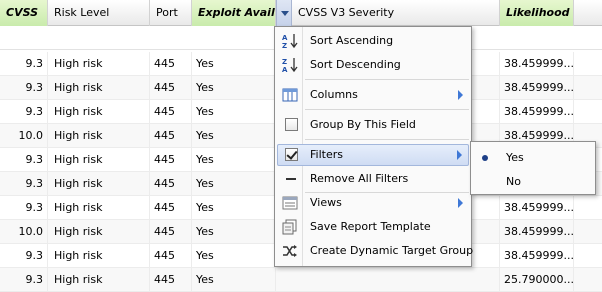 The width and height of the screenshot is (602, 292). Describe the element at coordinates (373, 95) in the screenshot. I see `menu-item-columns: Columns` at that location.